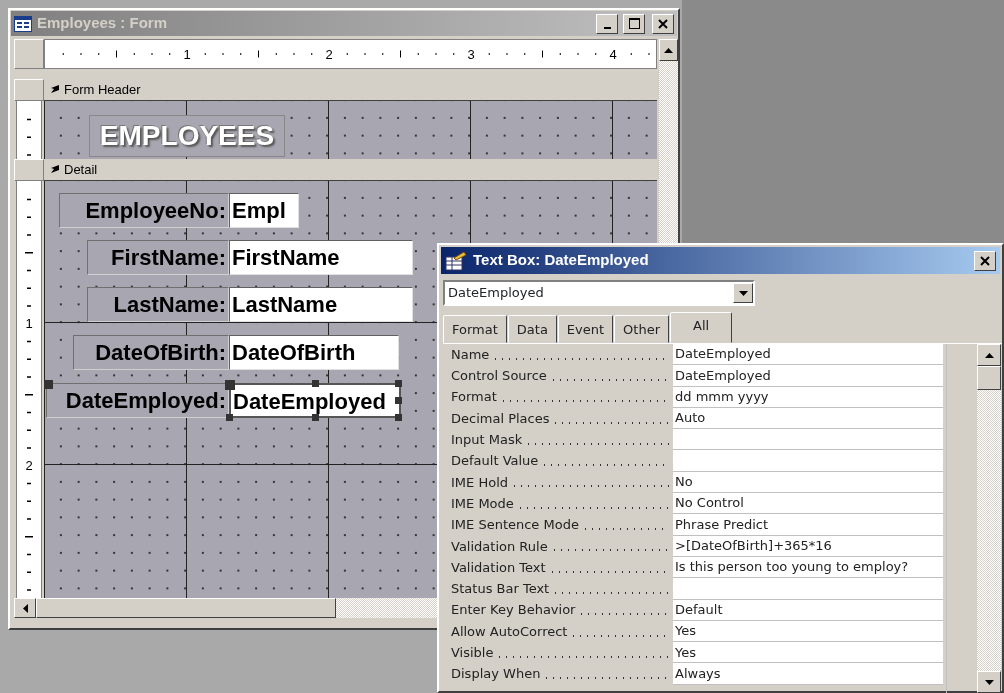 The image size is (1004, 693). What do you see at coordinates (187, 136) in the screenshot?
I see `header-label: EMPLOYEES` at bounding box center [187, 136].